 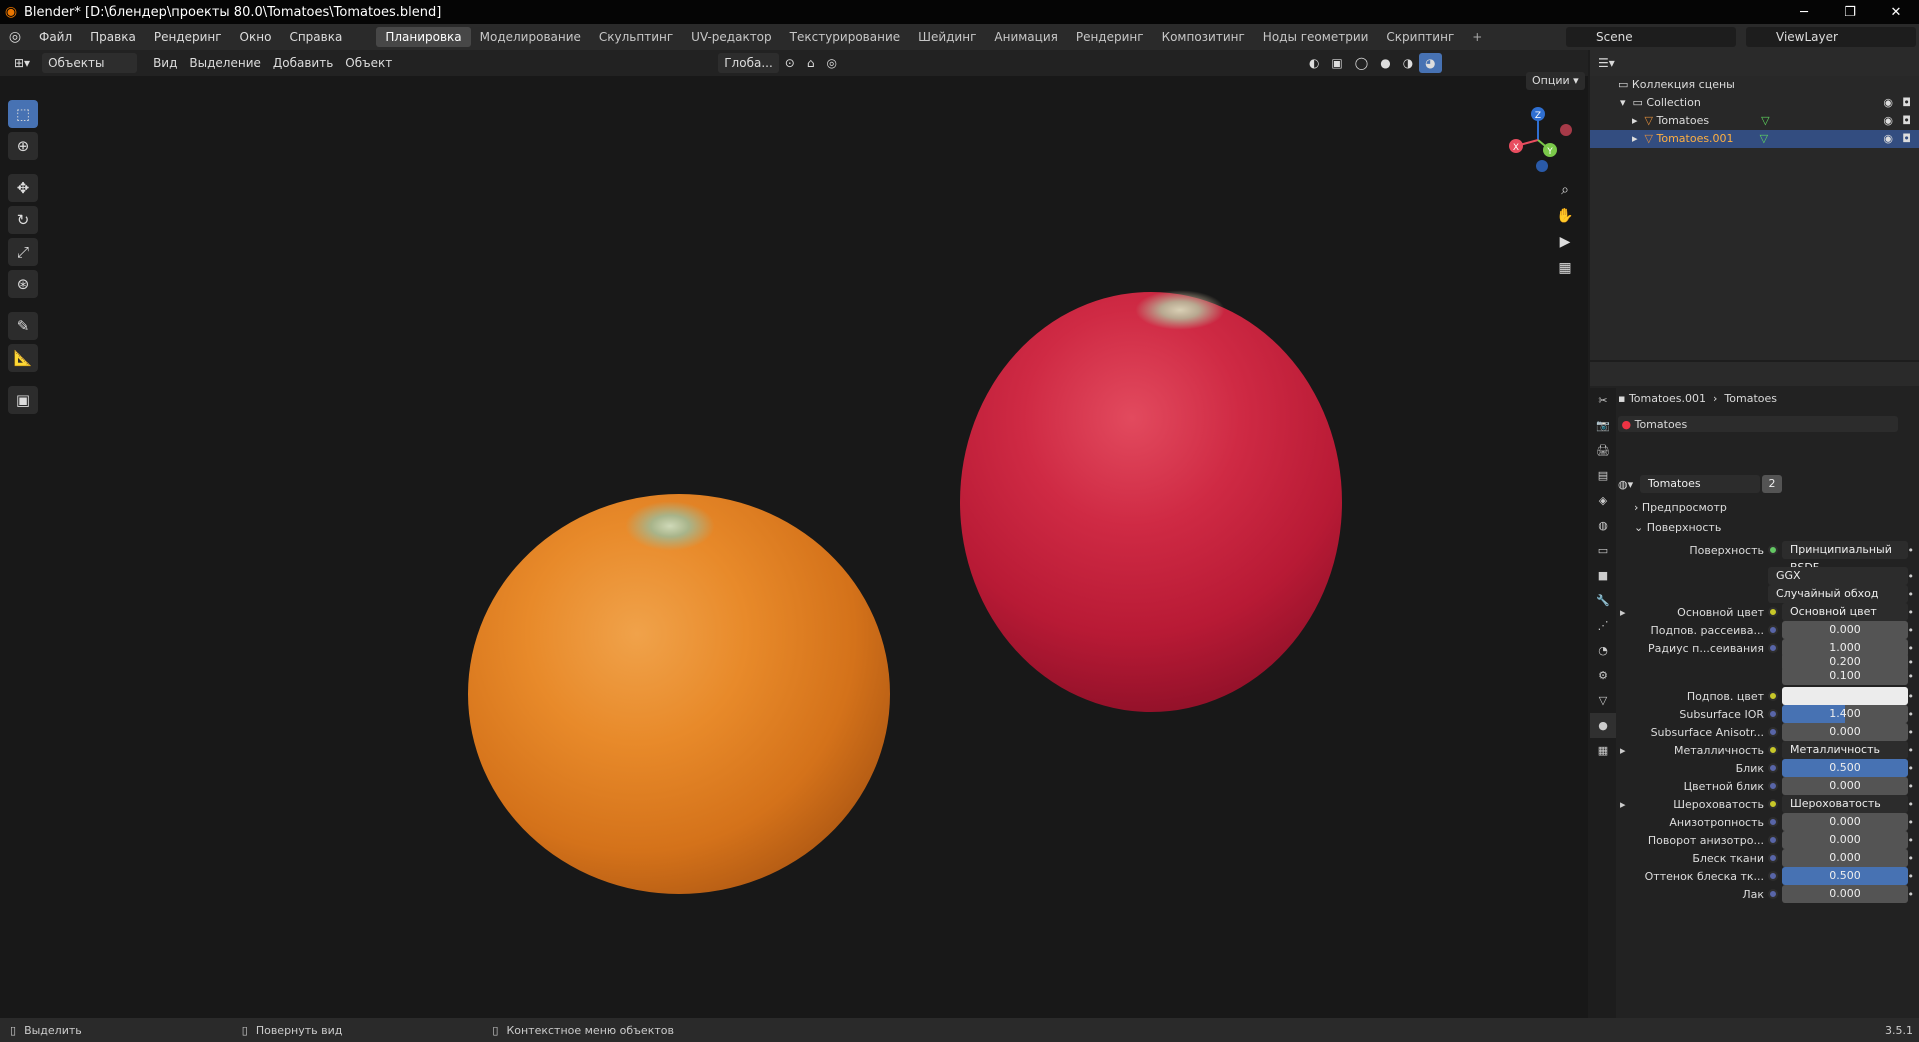 I want to click on mesh-data-icon: ▽, so click(x=1764, y=139).